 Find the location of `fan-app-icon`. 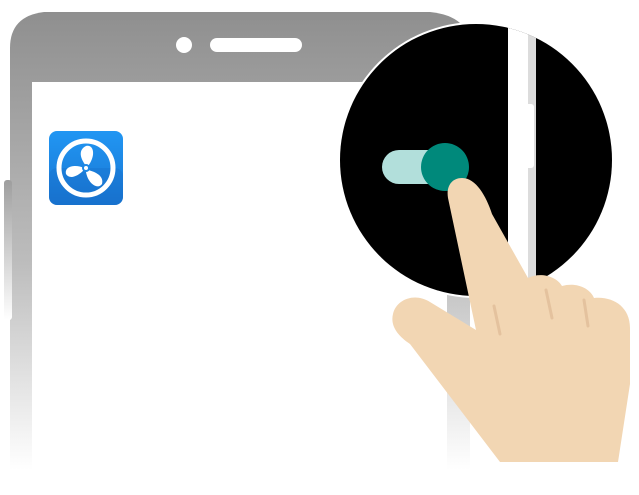

fan-app-icon is located at coordinates (86, 168).